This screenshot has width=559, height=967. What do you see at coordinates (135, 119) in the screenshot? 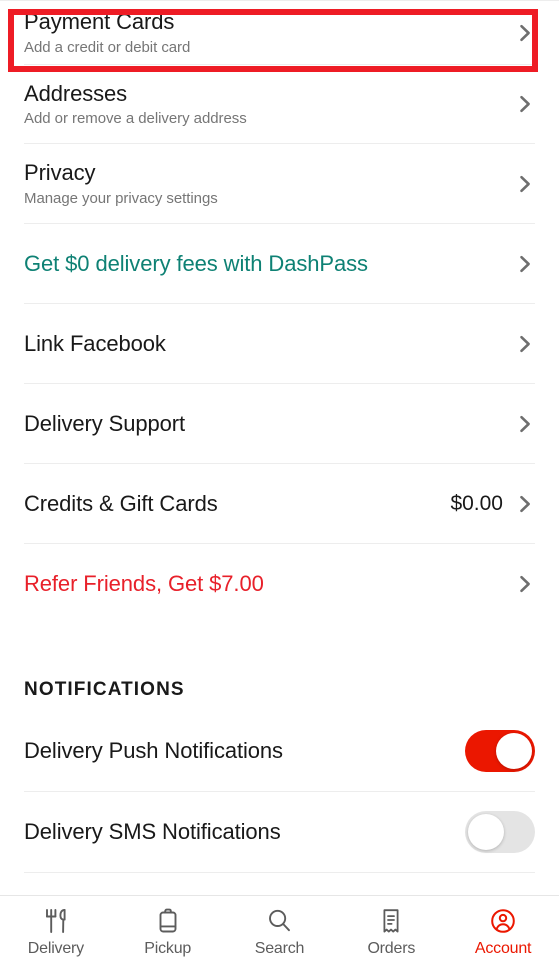
I see `row-subtitle: Add or remove a delivery address` at bounding box center [135, 119].